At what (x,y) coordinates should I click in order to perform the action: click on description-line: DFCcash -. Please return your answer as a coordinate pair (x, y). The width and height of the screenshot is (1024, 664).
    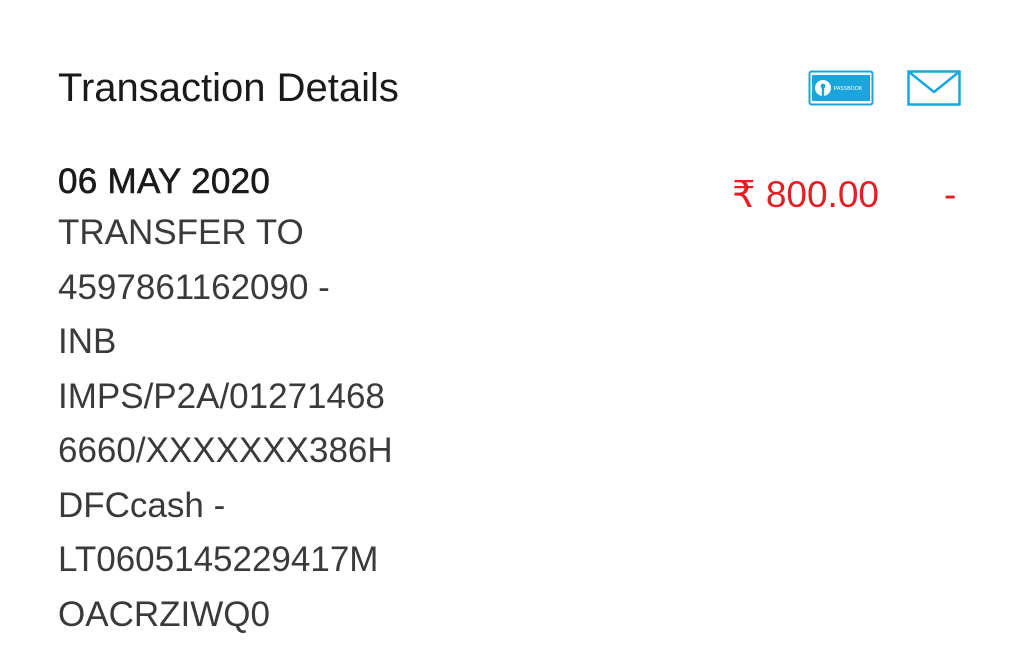
    Looking at the image, I should click on (142, 505).